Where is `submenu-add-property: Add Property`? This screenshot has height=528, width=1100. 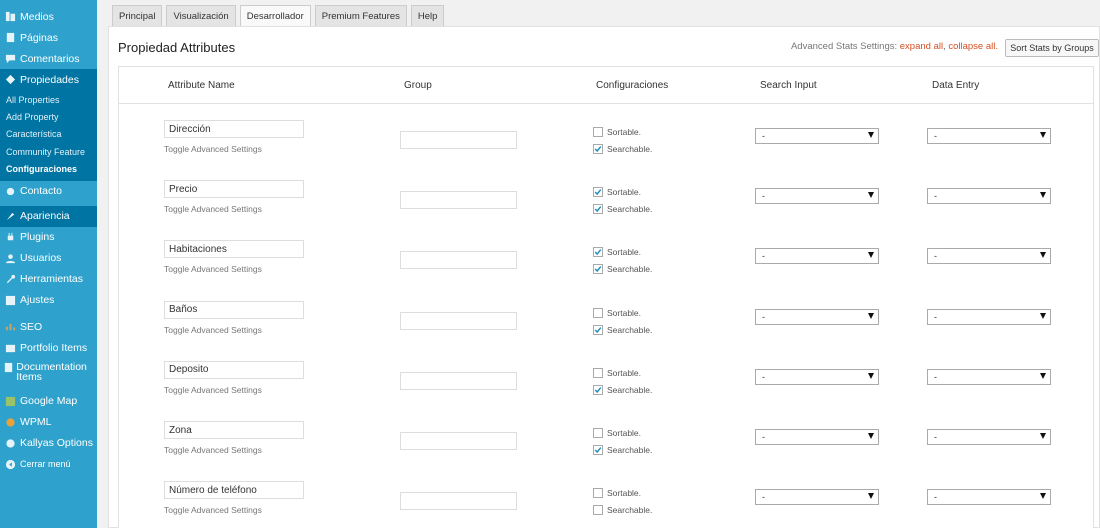 submenu-add-property: Add Property is located at coordinates (48, 117).